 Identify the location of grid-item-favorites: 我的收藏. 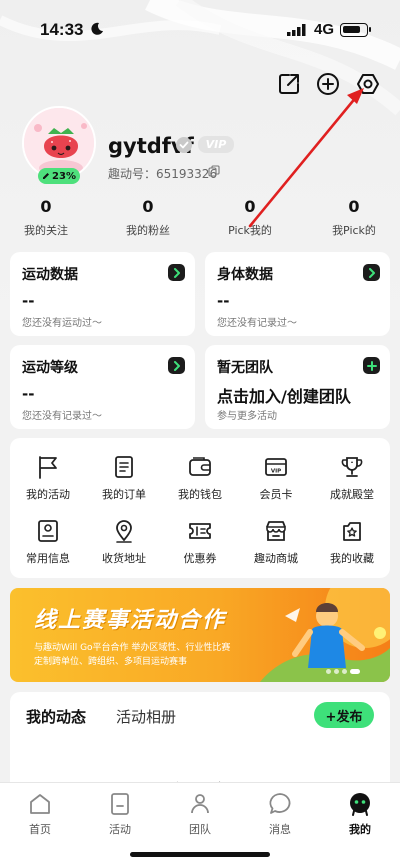
(352, 548).